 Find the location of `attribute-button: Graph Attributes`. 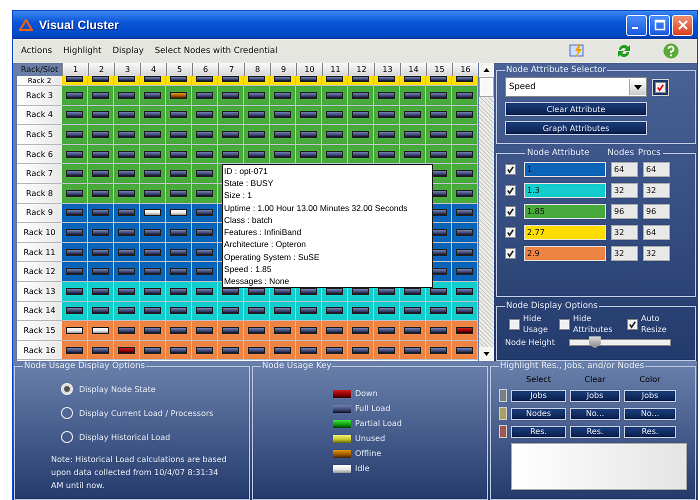

attribute-button: Graph Attributes is located at coordinates (576, 128).